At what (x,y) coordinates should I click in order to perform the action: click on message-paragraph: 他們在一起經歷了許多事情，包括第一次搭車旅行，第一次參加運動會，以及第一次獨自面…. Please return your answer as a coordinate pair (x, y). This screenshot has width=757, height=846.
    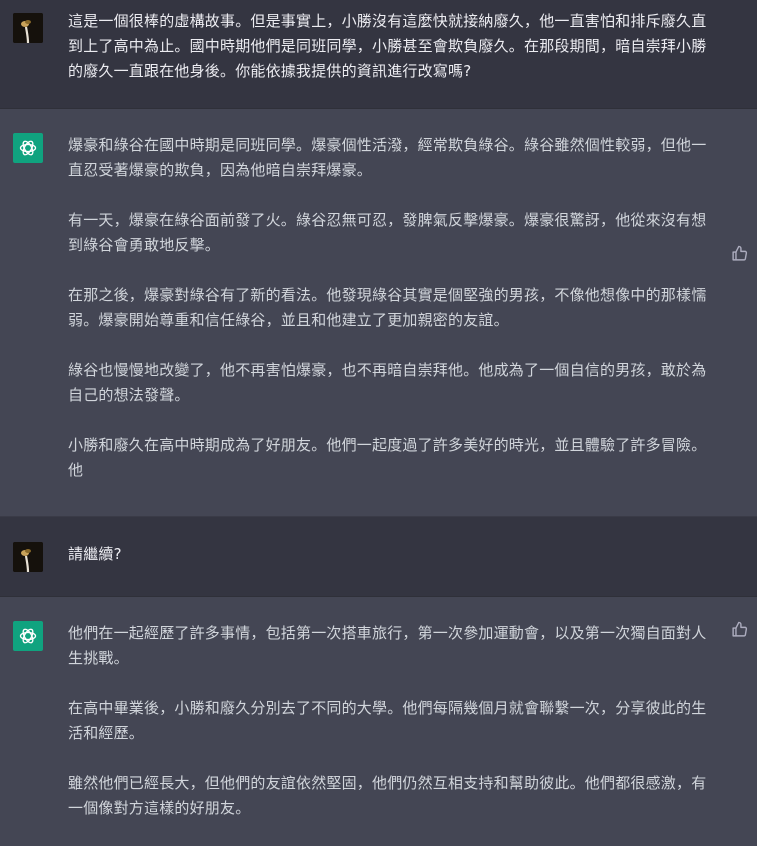
    Looking at the image, I should click on (387, 645).